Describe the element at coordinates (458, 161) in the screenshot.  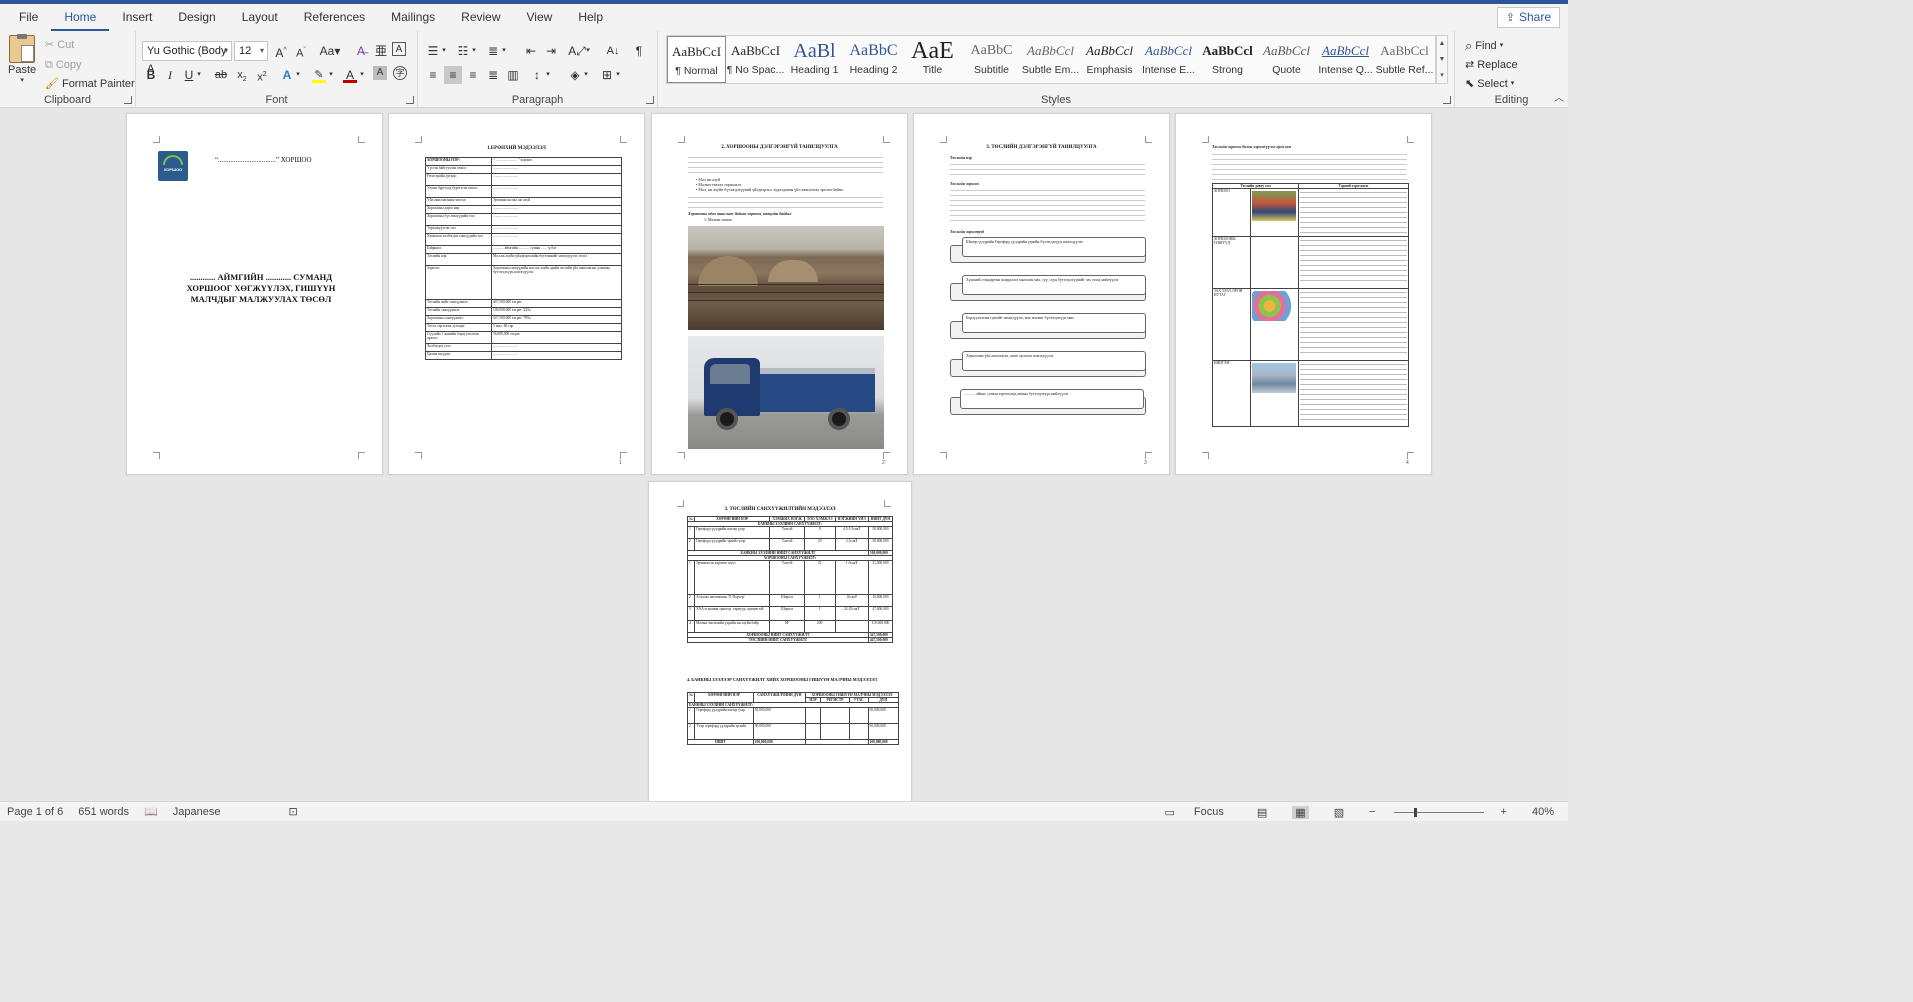
I see `table-cell-label: ХОРШООНЫ НЭР:` at that location.